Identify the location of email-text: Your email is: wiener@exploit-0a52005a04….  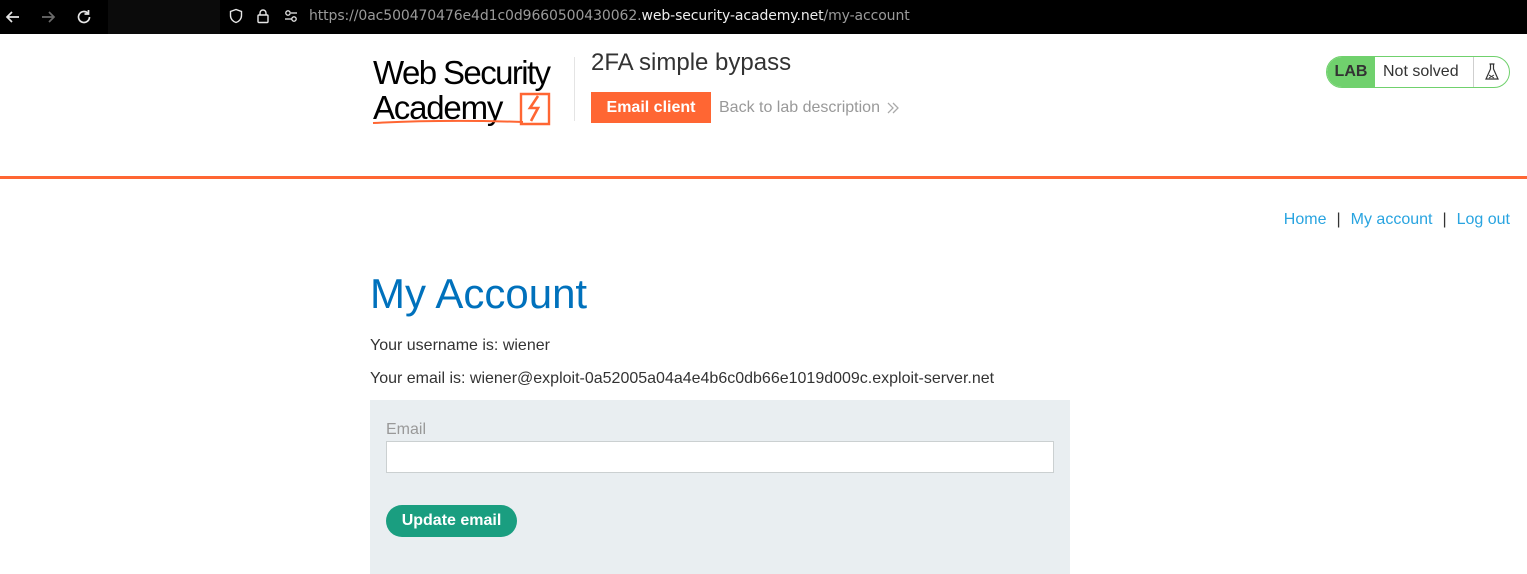
(682, 378).